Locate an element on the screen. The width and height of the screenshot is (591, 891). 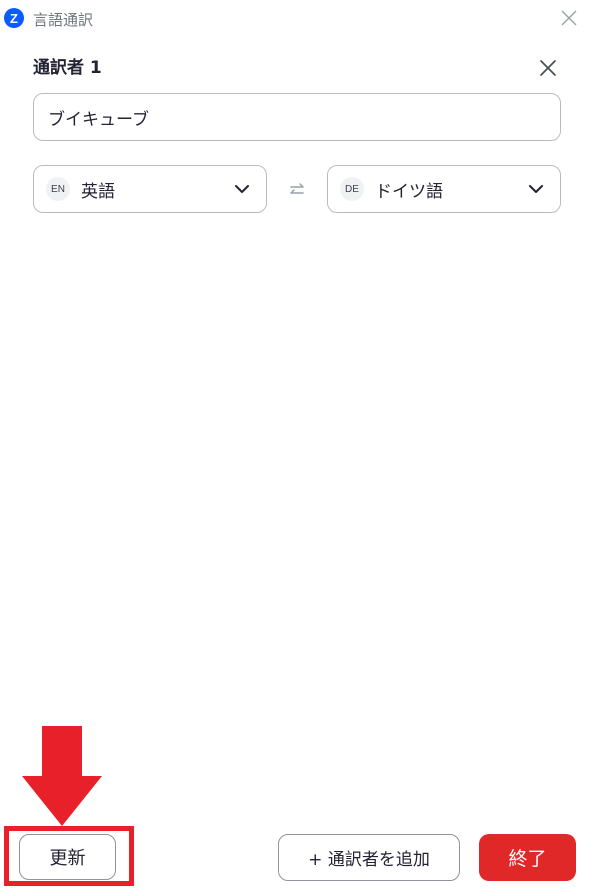
update-button: 更新 is located at coordinates (67, 857).